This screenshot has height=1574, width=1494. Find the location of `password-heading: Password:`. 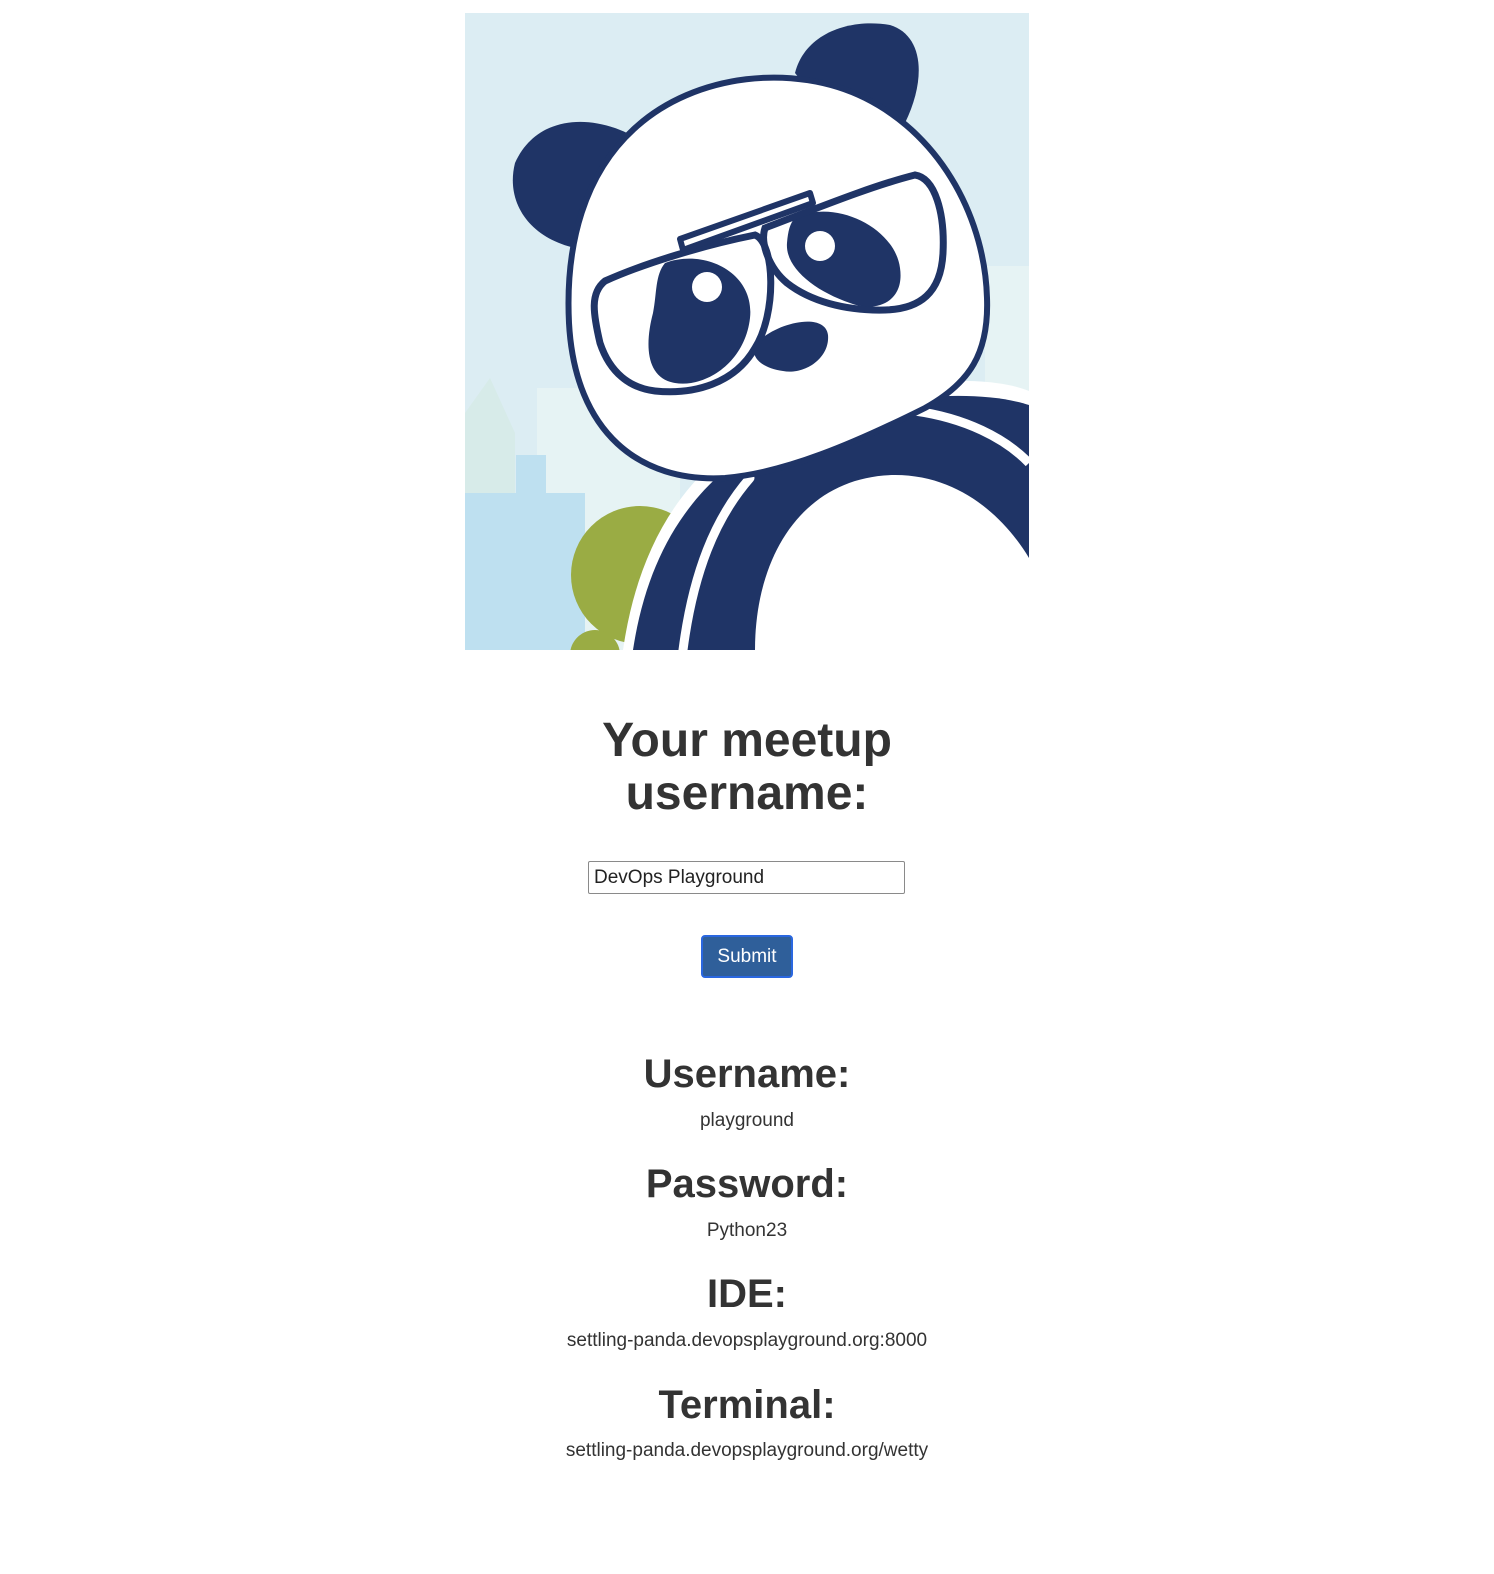

password-heading: Password: is located at coordinates (747, 1184).